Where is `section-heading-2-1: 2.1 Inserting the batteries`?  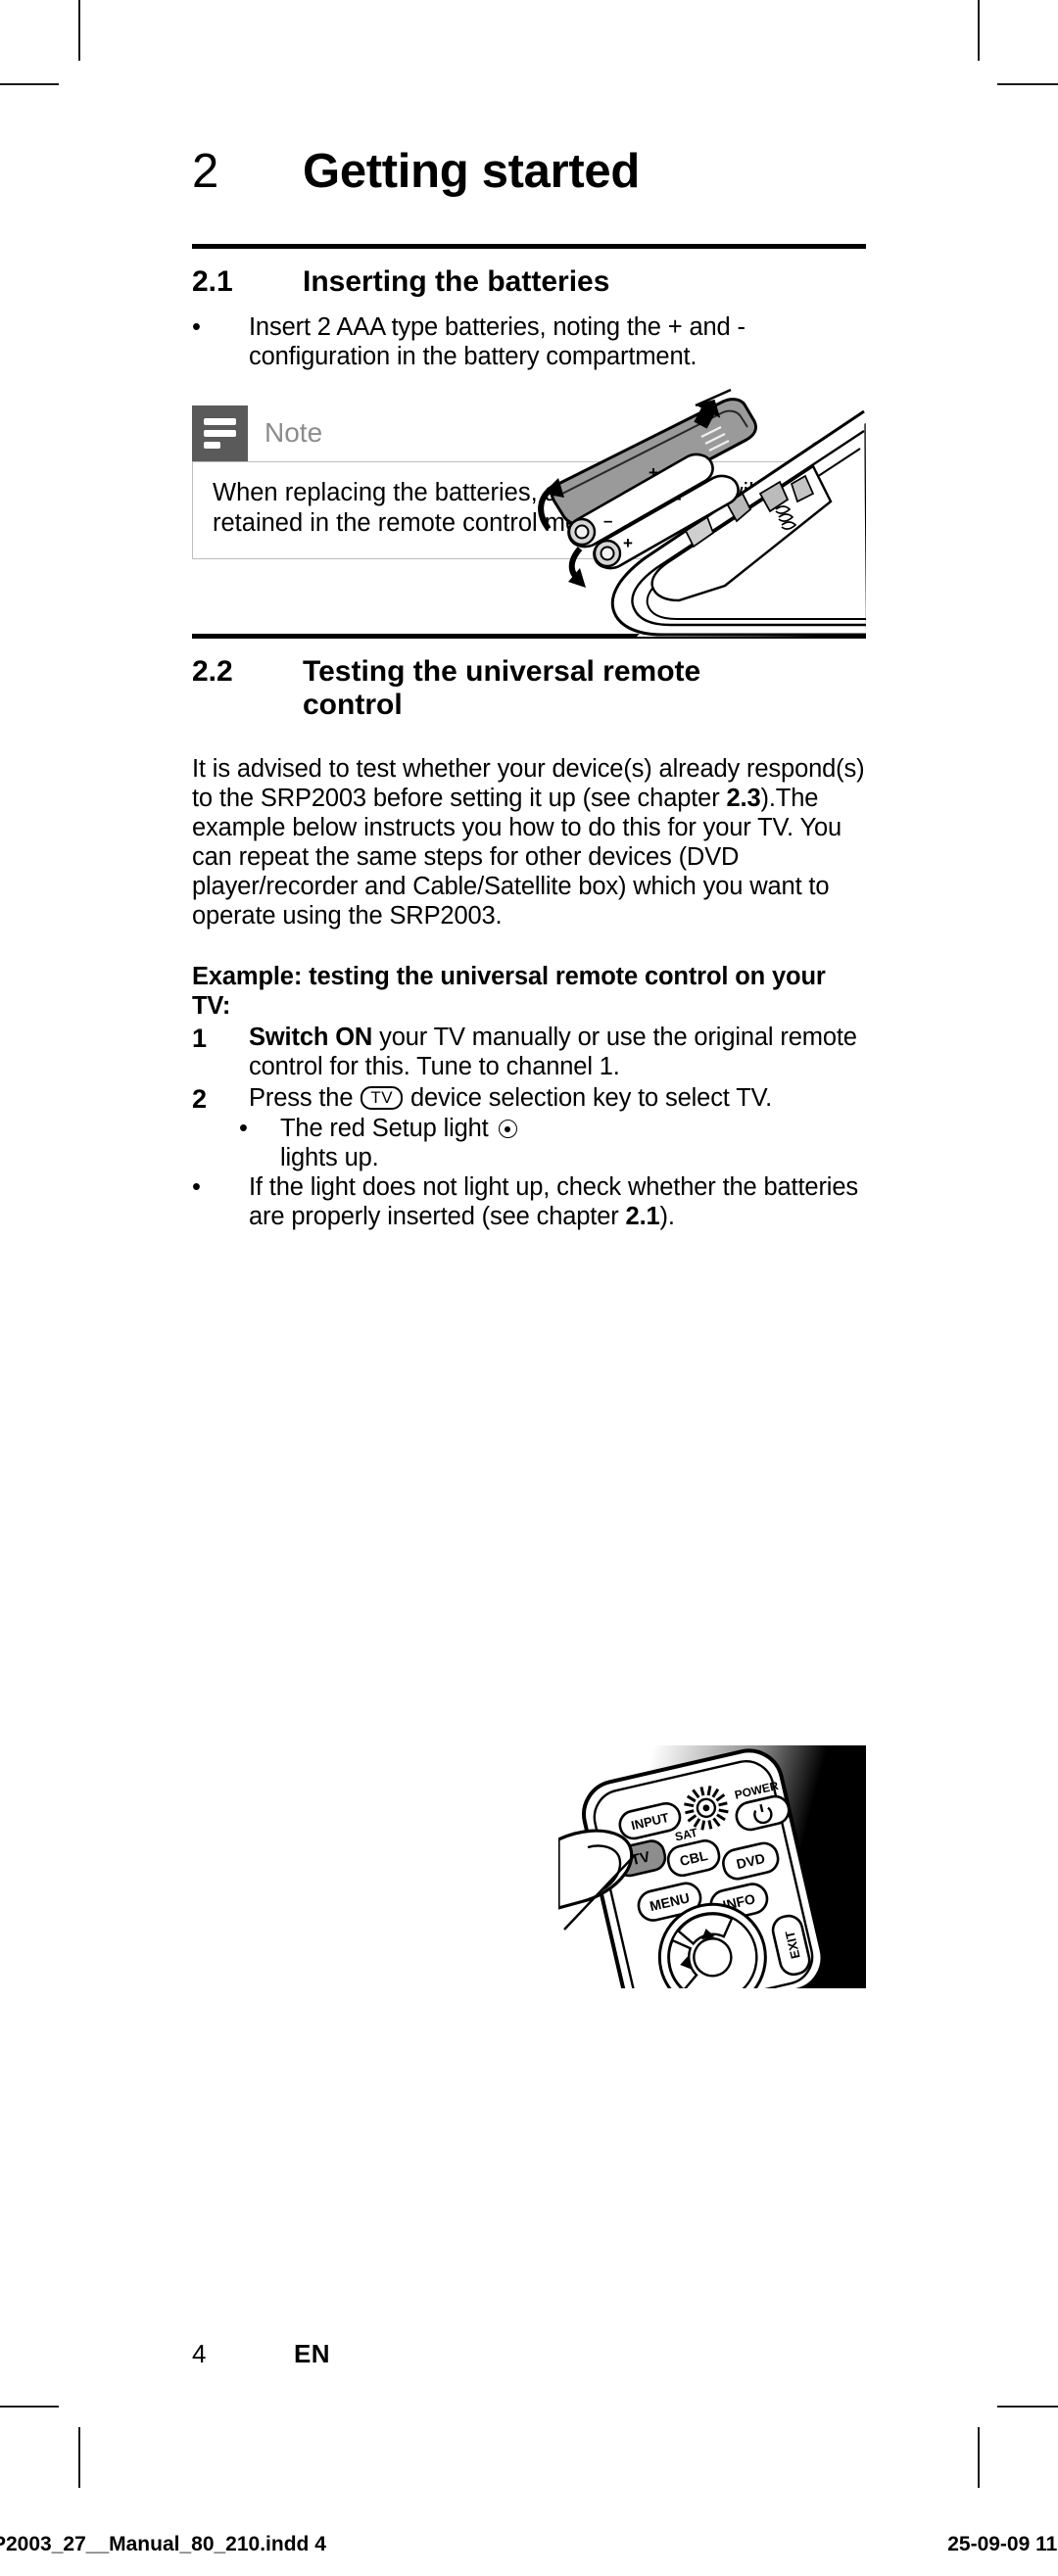 section-heading-2-1: 2.1 Inserting the batteries is located at coordinates (529, 282).